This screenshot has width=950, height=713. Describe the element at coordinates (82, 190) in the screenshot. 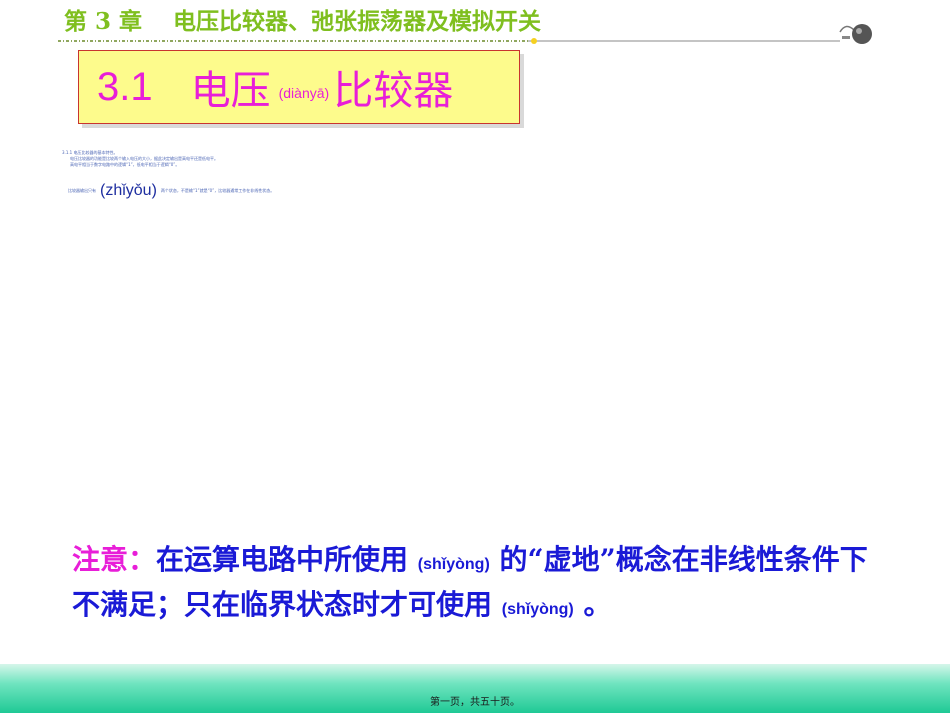

I see `small-text-prefix: 比较器输出只有` at that location.